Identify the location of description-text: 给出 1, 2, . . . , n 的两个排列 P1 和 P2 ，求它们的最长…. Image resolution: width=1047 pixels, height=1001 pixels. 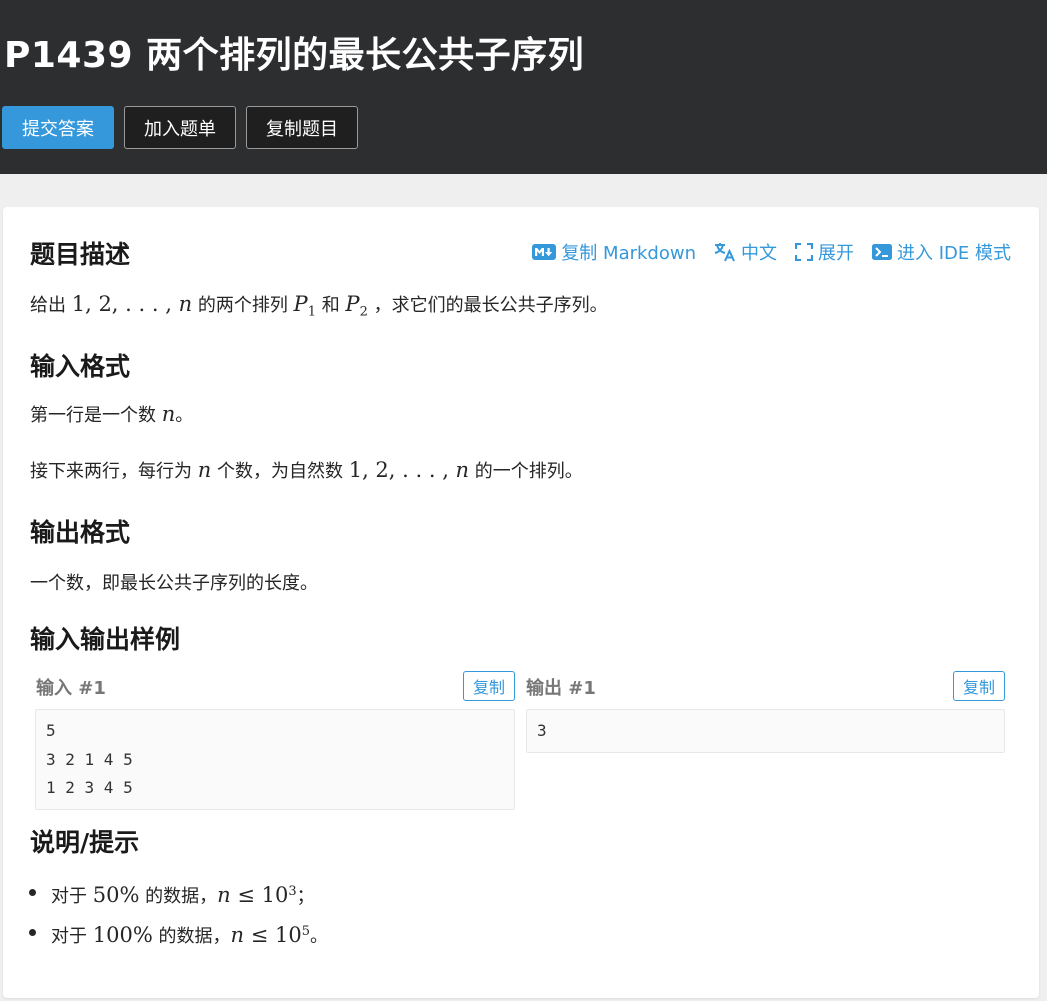
(319, 306).